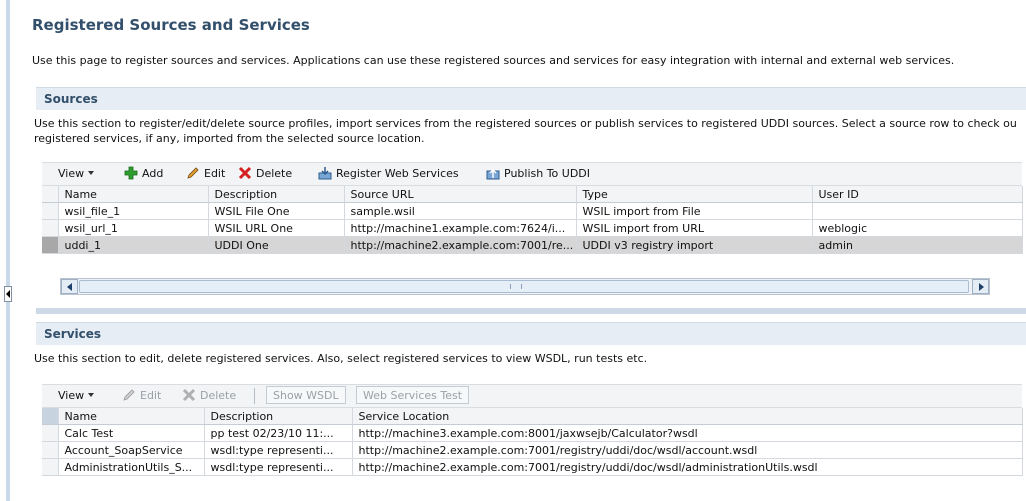 The width and height of the screenshot is (1026, 501). I want to click on panel-splitter, so click(531, 311).